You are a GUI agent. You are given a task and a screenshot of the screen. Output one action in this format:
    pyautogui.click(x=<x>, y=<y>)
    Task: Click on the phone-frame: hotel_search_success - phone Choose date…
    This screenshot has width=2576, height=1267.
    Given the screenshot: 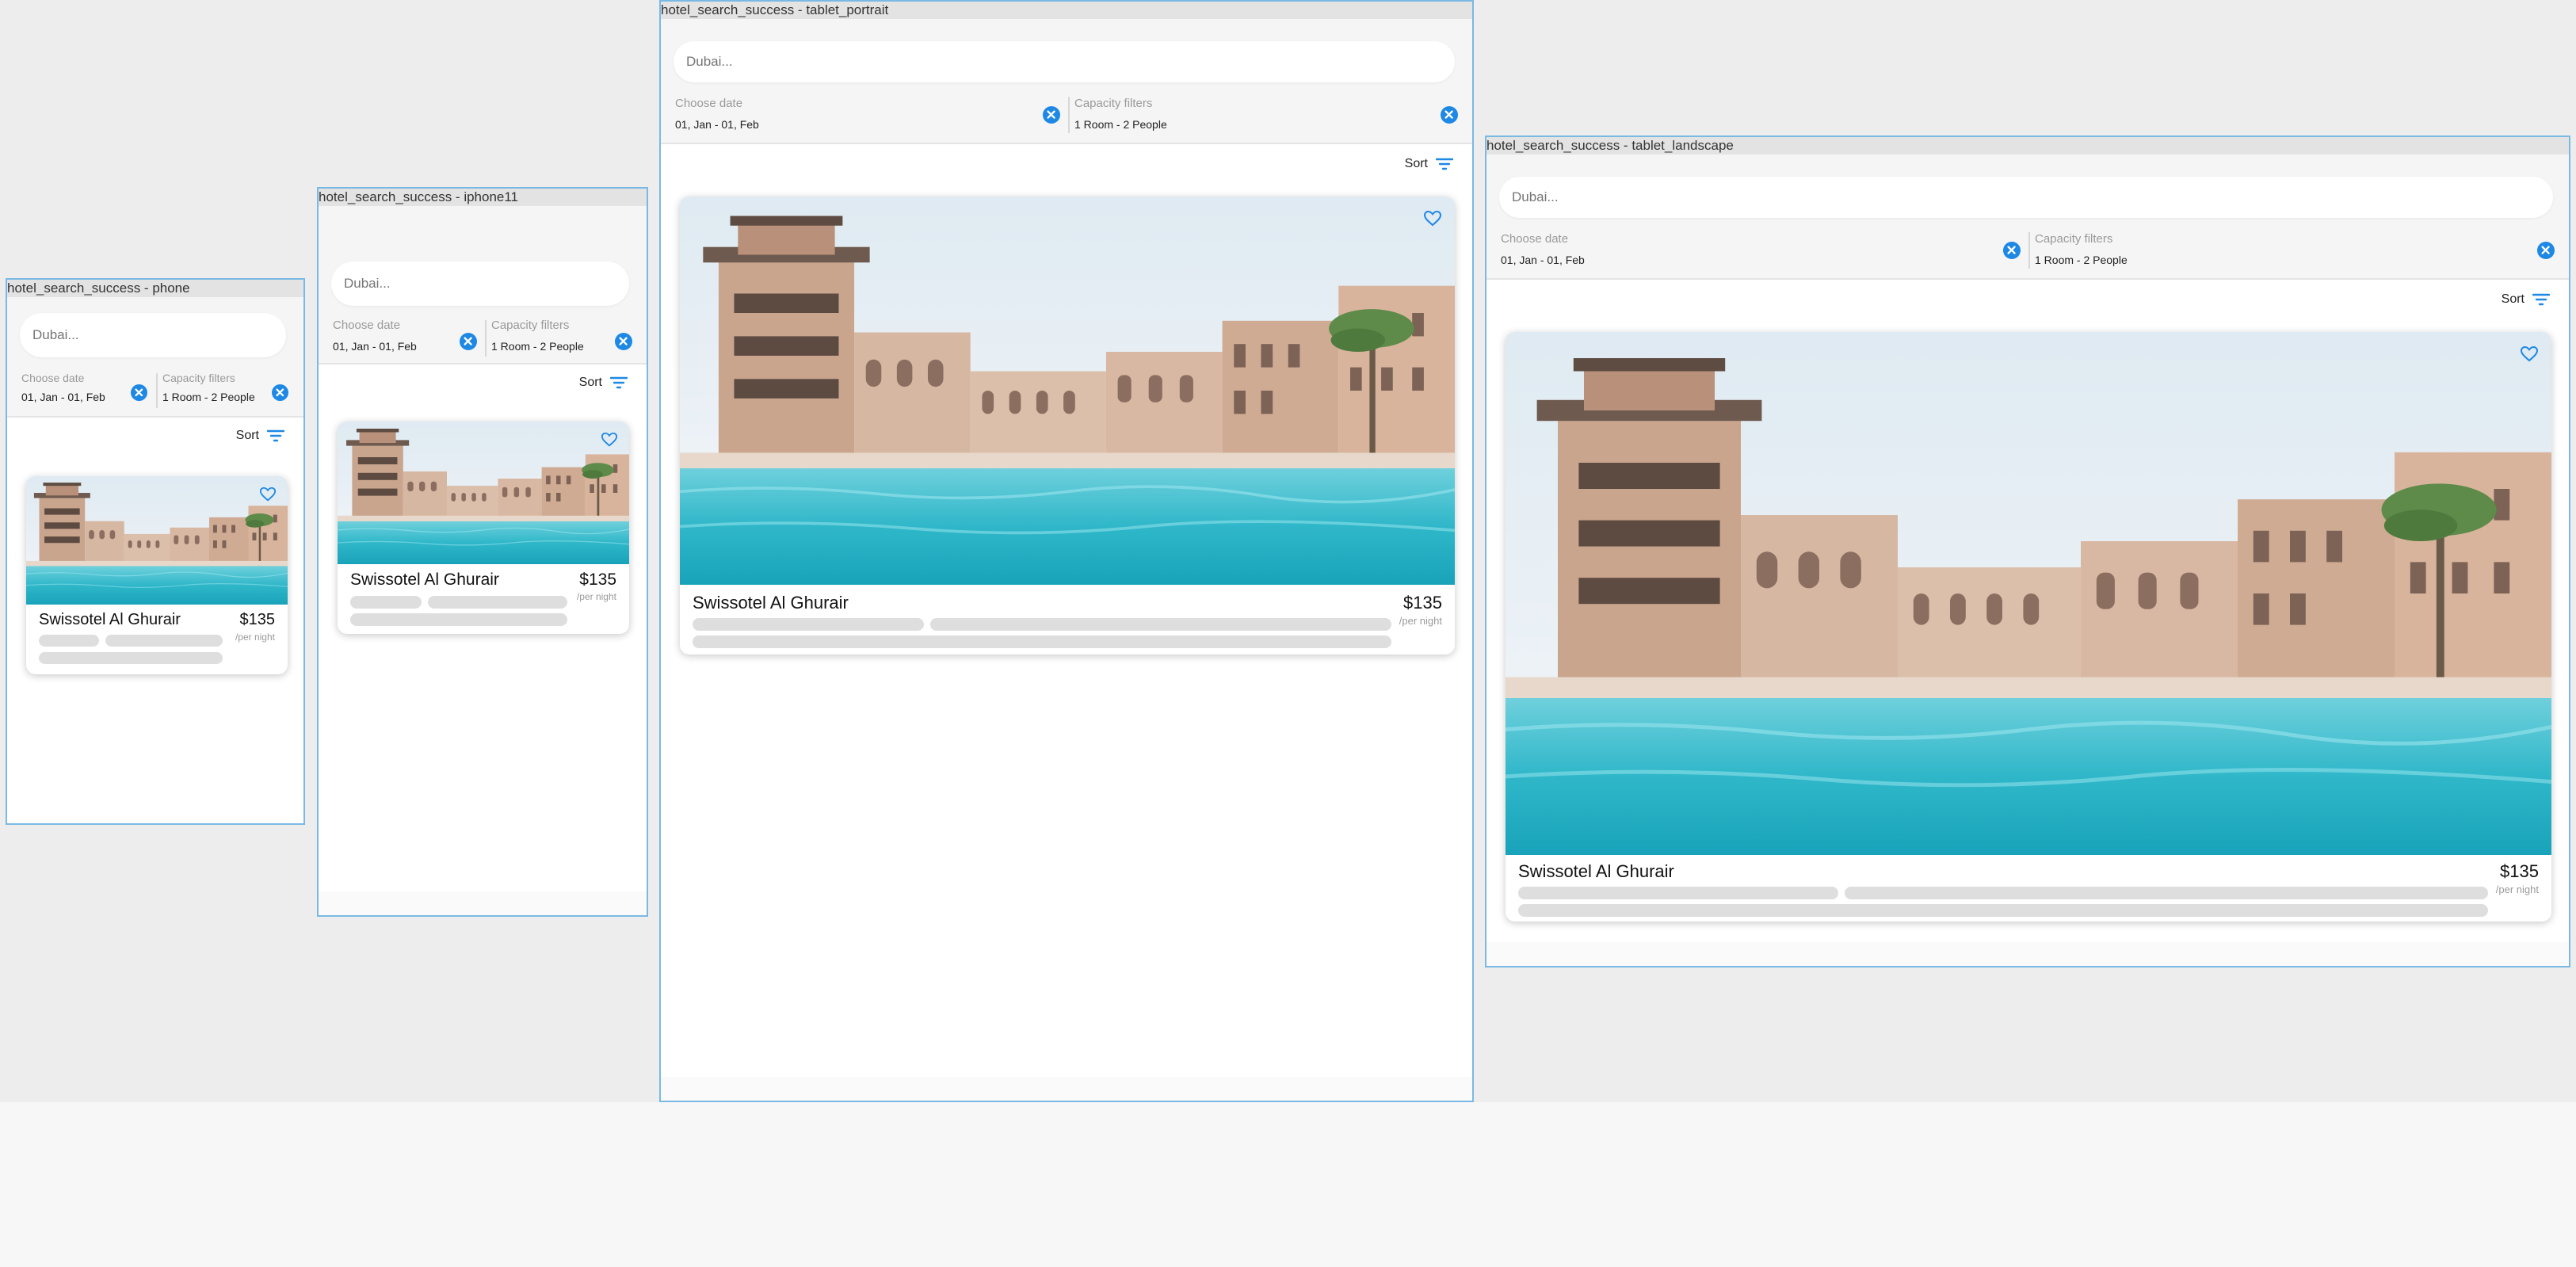 What is the action you would take?
    pyautogui.click(x=155, y=551)
    